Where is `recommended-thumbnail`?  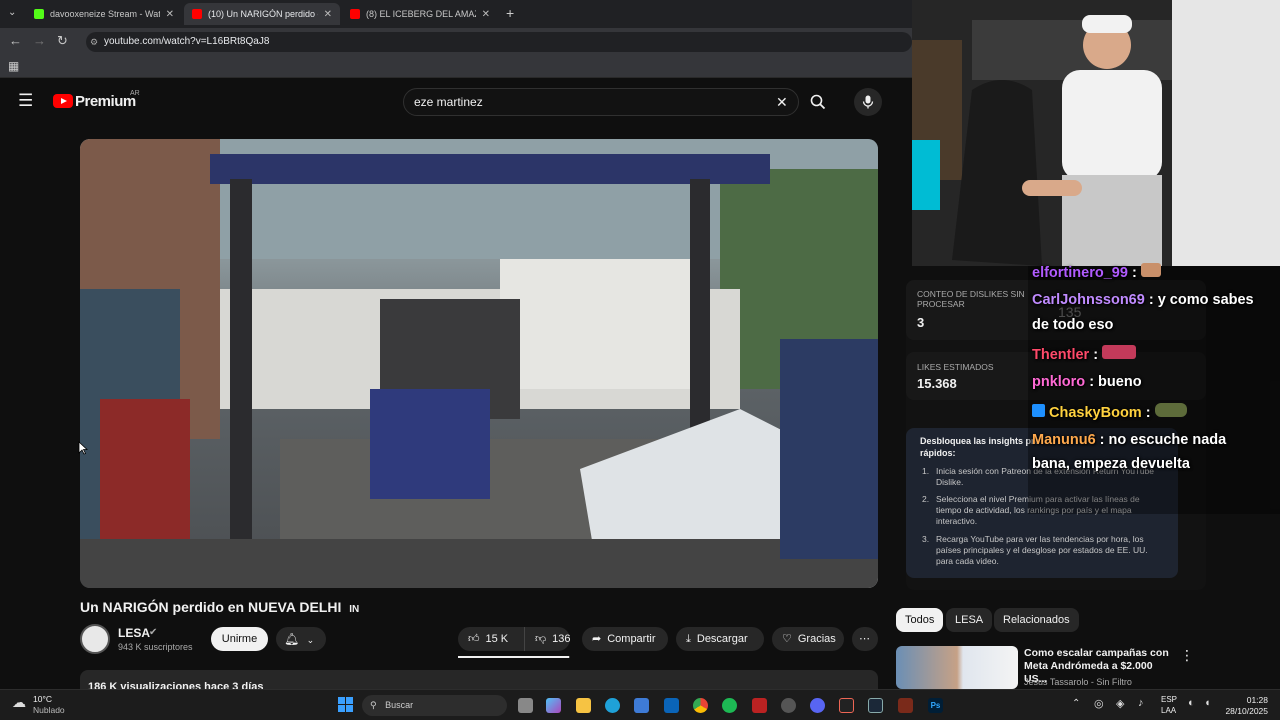 recommended-thumbnail is located at coordinates (957, 667).